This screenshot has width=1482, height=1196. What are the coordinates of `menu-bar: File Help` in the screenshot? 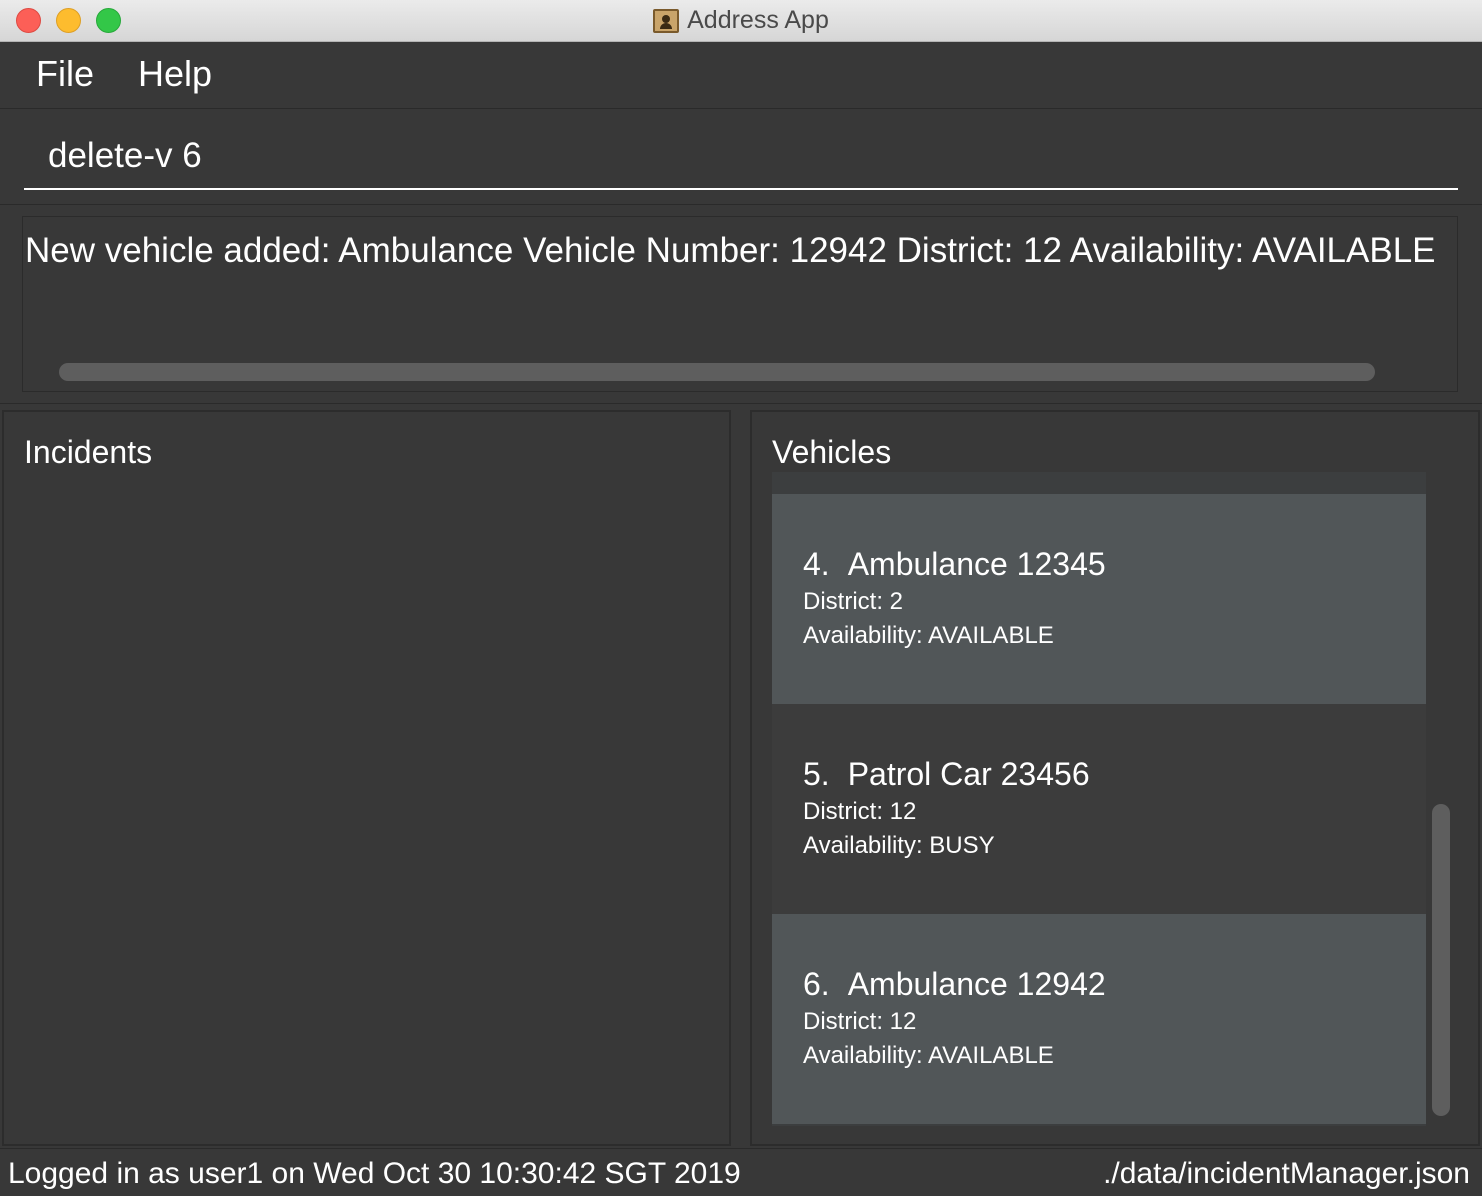 It's located at (741, 76).